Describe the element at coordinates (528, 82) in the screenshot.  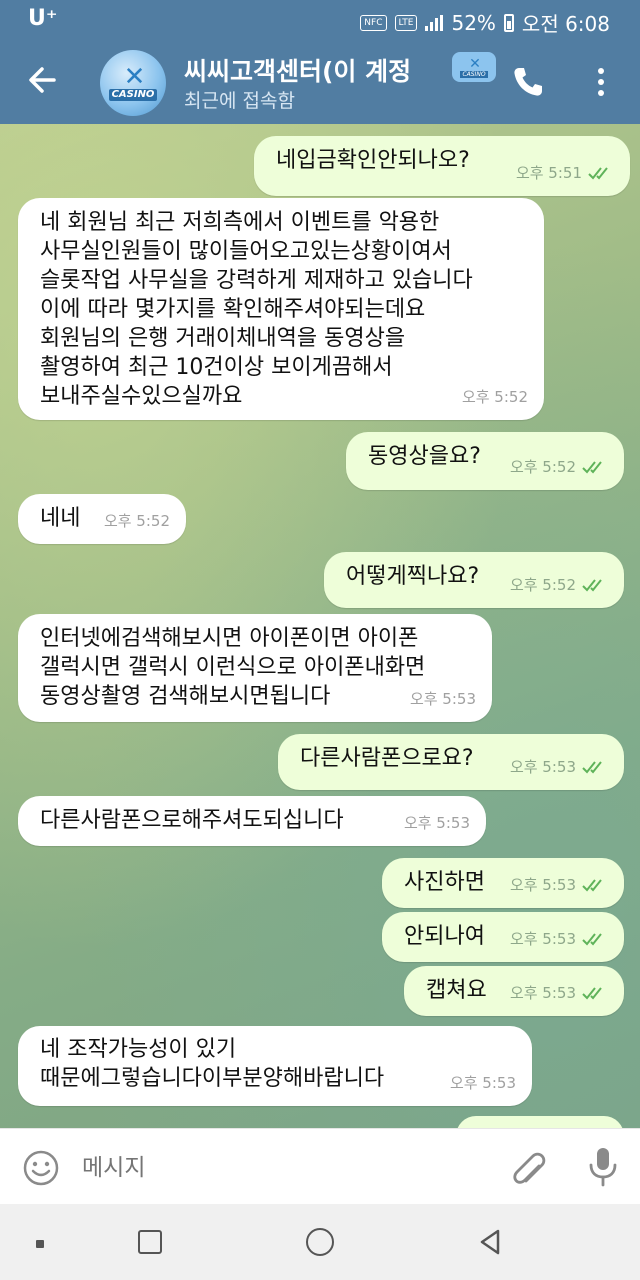
I see `phone-icon` at that location.